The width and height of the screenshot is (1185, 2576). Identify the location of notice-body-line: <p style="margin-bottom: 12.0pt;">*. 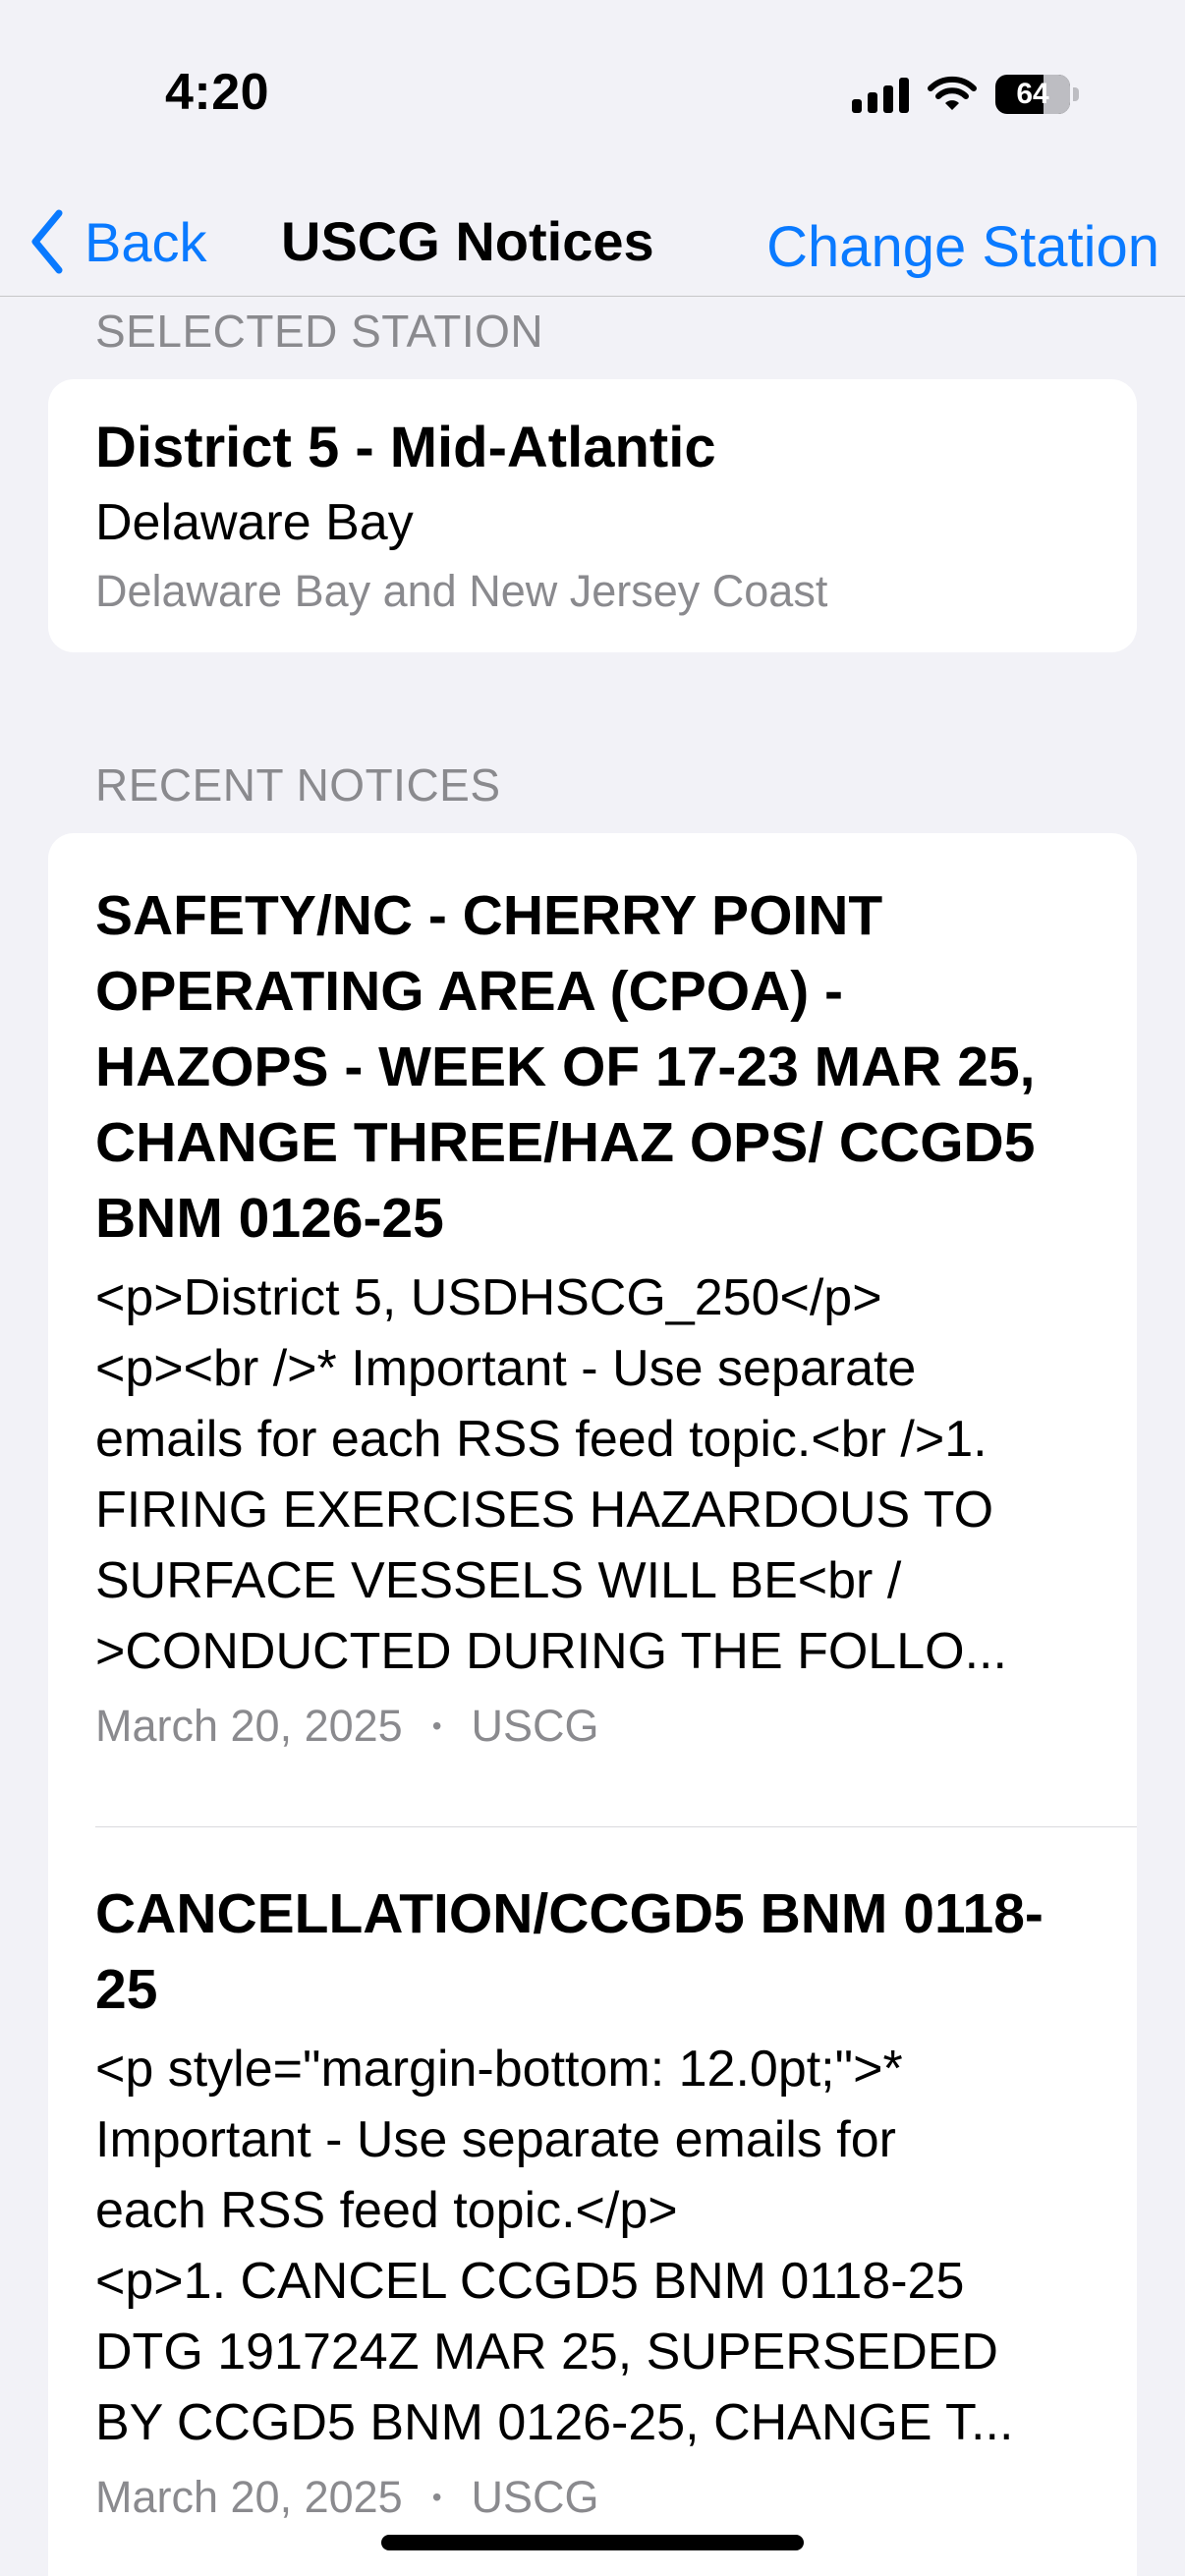
(499, 2069).